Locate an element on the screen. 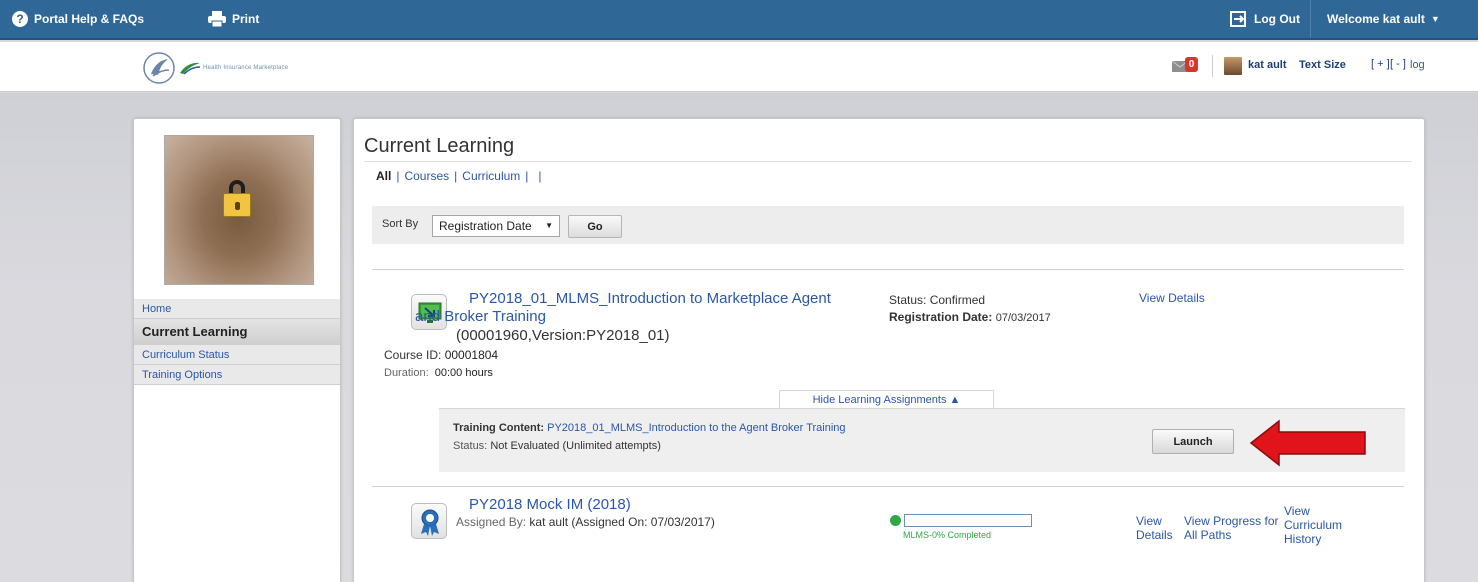 This screenshot has width=1478, height=582. duration-value: 00:00 hours is located at coordinates (463, 373).